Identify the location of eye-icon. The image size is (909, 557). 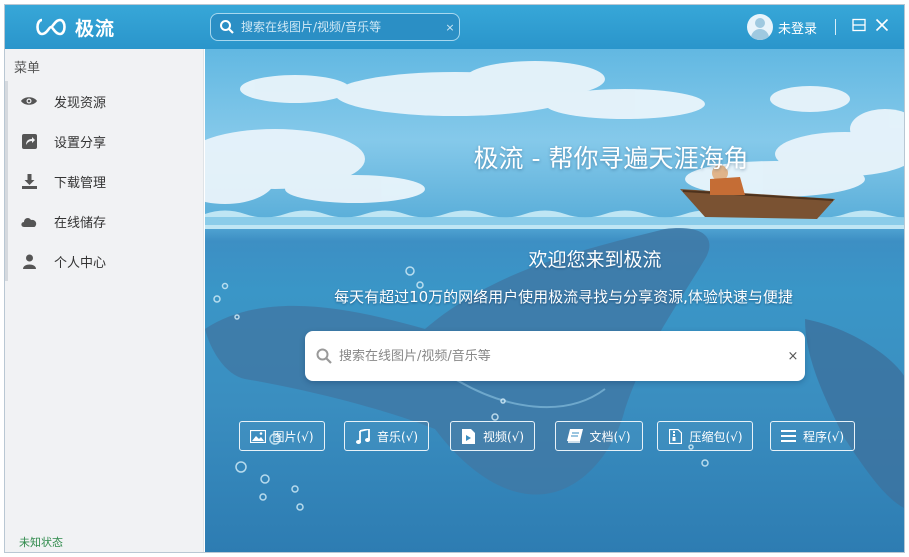
(29, 101).